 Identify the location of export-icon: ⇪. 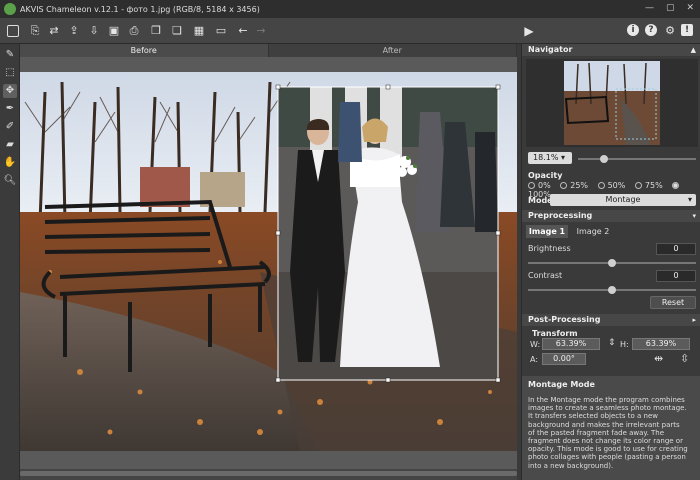
(74, 31).